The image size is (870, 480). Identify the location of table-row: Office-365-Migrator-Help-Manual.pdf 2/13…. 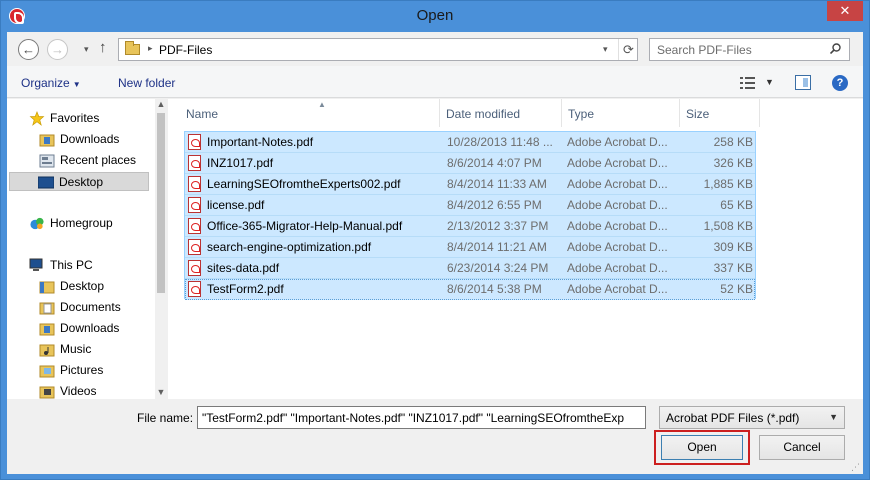
(470, 226).